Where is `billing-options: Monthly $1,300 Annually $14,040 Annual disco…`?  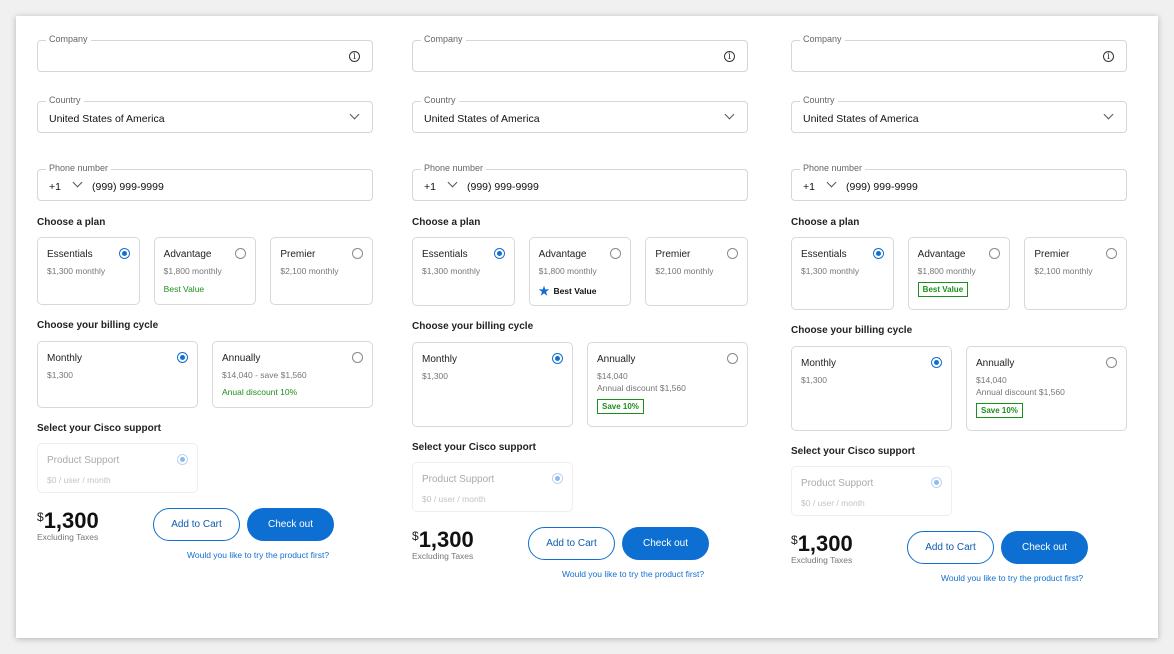
billing-options: Monthly $1,300 Annually $14,040 Annual disco… is located at coordinates (580, 384).